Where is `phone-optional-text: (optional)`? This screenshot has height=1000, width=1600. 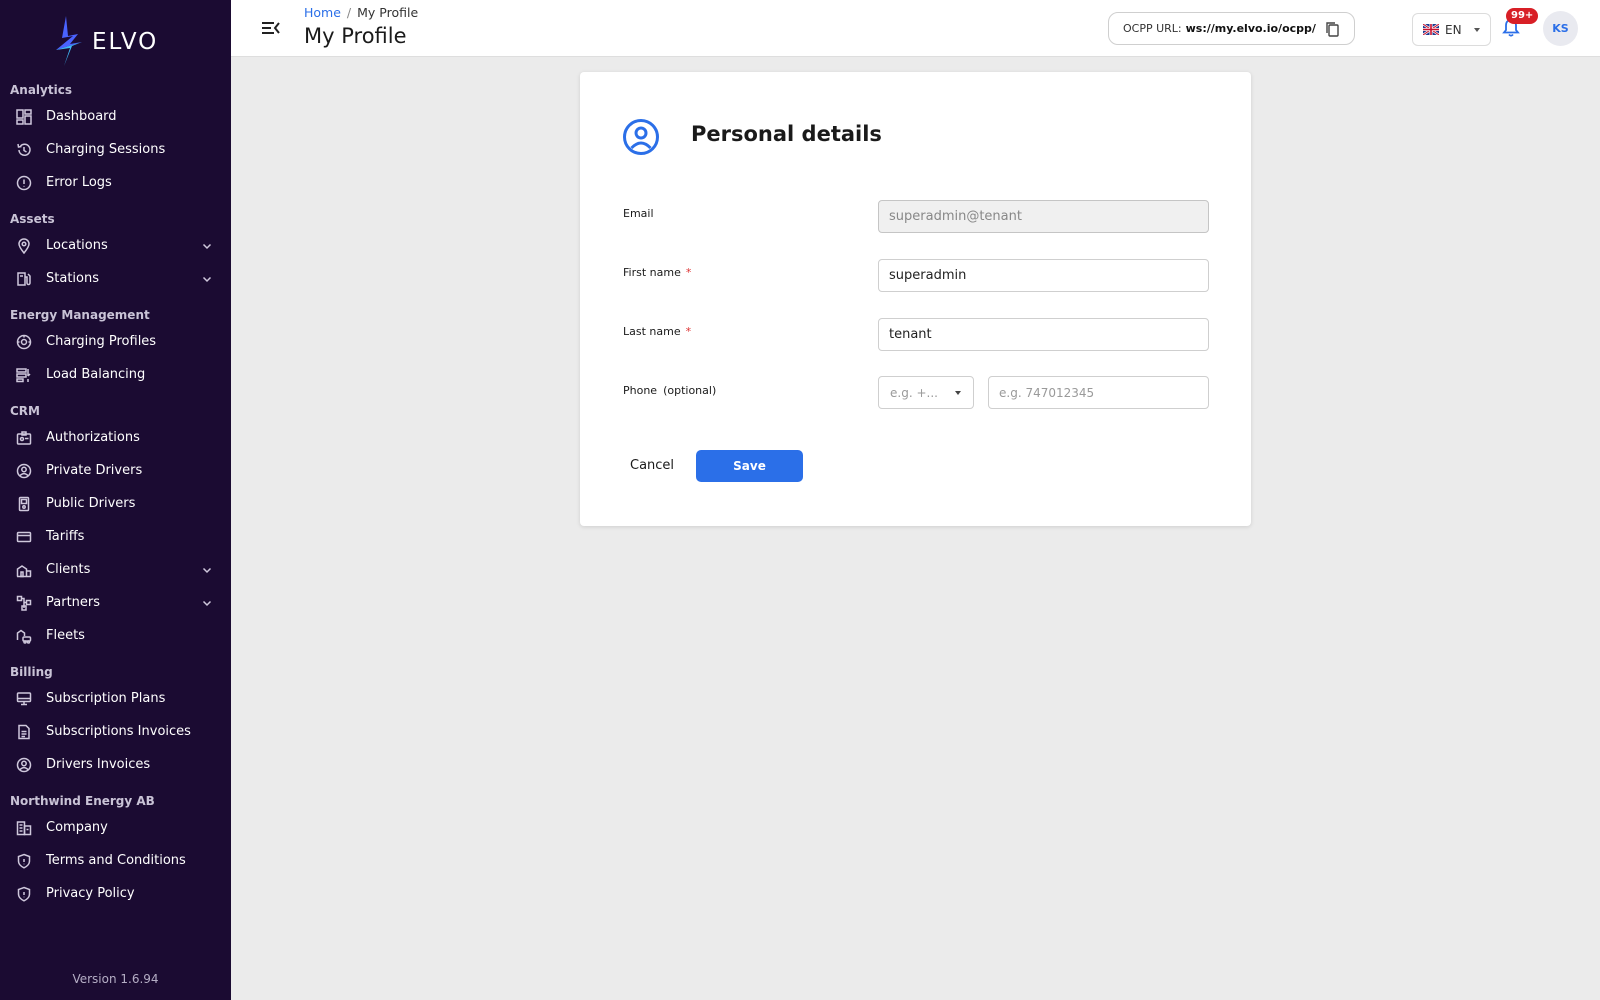
phone-optional-text: (optional) is located at coordinates (690, 390).